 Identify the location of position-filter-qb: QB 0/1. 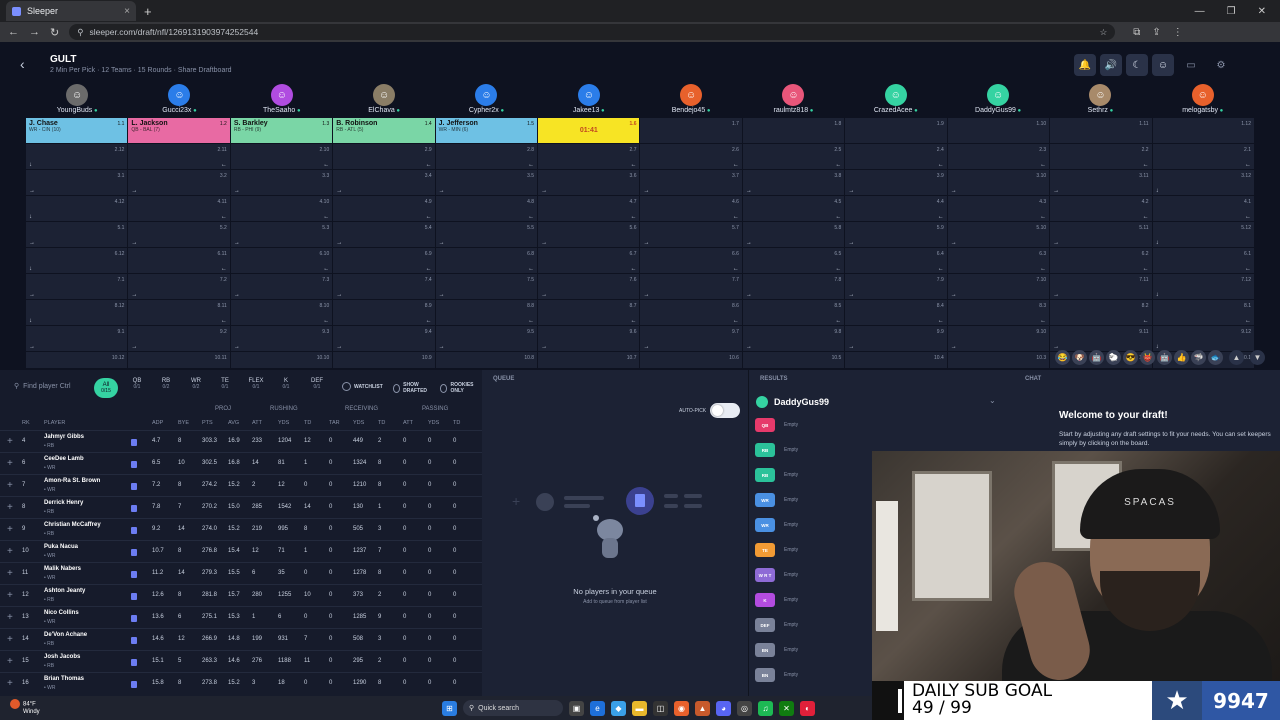
(137, 384).